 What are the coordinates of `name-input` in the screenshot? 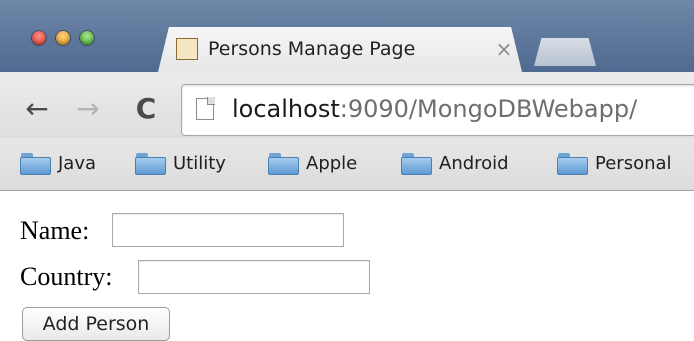 It's located at (228, 230).